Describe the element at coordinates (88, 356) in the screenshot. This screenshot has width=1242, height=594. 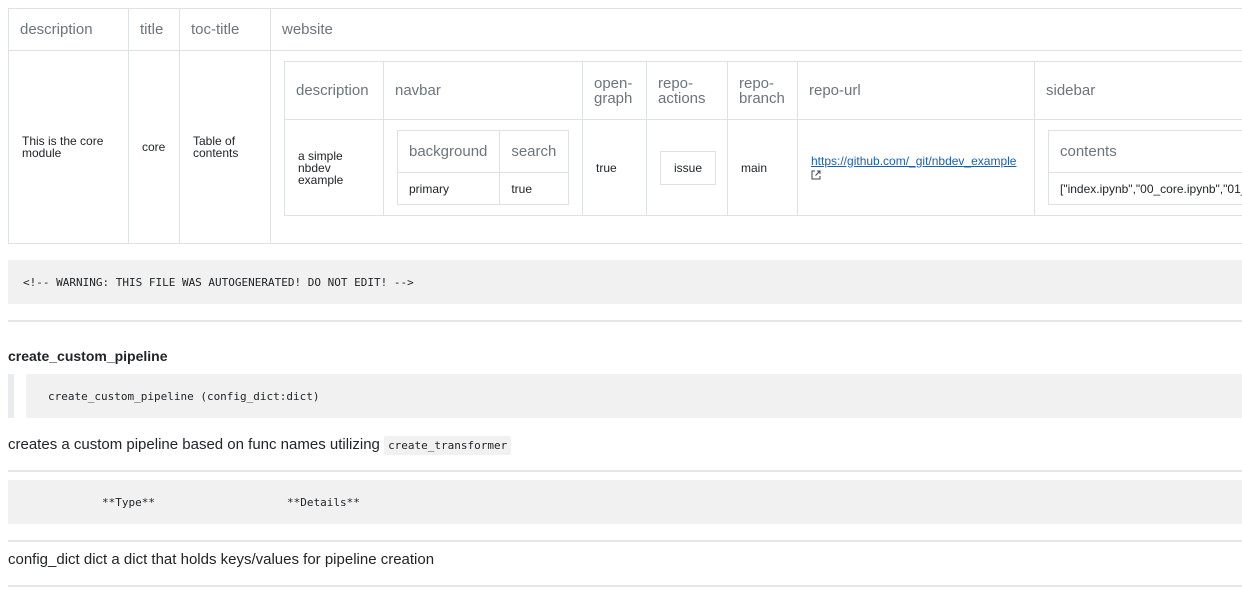
I see `function-heading: create_custom_pipeline` at that location.